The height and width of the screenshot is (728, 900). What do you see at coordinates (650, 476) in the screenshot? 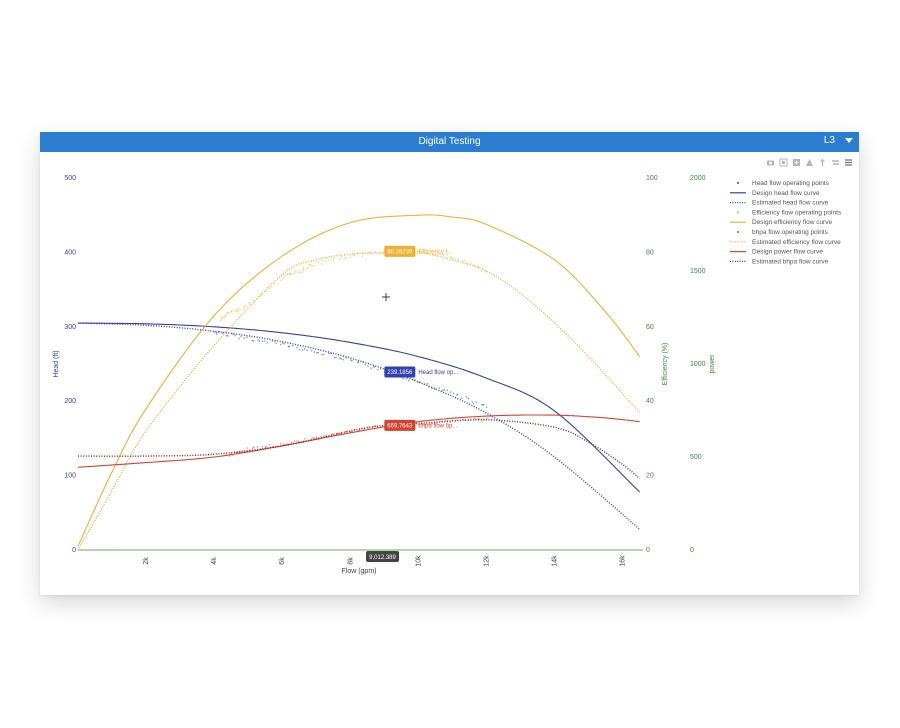
I see `efficiency-tick-label: 20` at bounding box center [650, 476].